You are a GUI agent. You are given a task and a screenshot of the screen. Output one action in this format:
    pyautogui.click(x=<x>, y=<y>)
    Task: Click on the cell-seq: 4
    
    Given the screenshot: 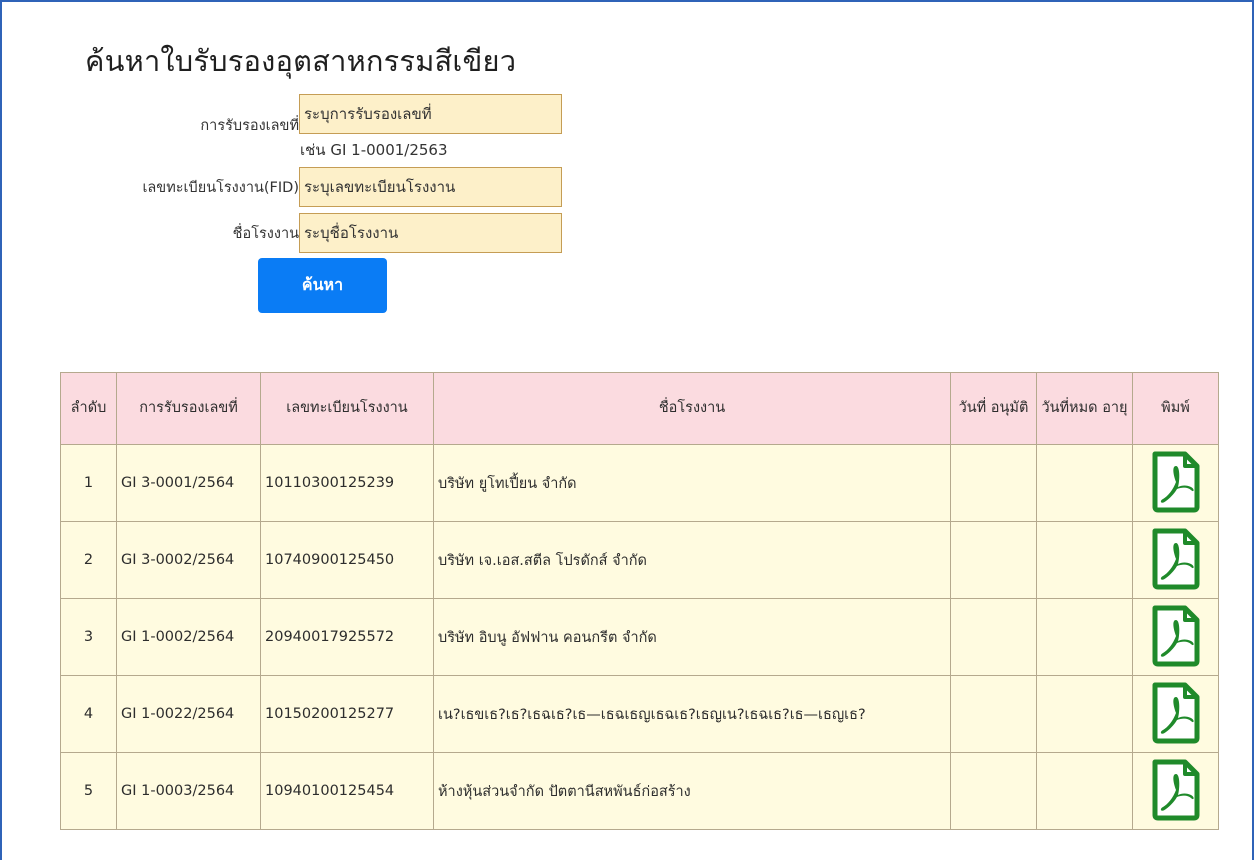 What is the action you would take?
    pyautogui.click(x=88, y=714)
    